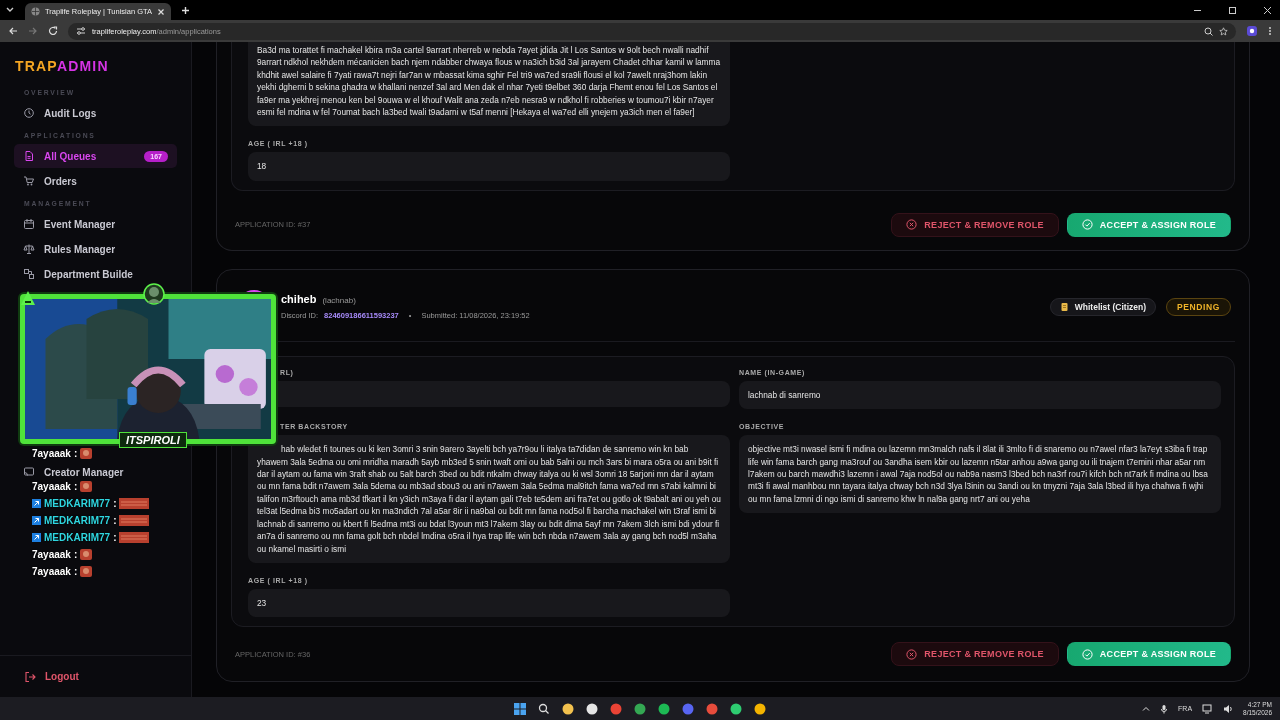 This screenshot has height=720, width=1280. What do you see at coordinates (33, 31) in the screenshot?
I see `forward-icon` at bounding box center [33, 31].